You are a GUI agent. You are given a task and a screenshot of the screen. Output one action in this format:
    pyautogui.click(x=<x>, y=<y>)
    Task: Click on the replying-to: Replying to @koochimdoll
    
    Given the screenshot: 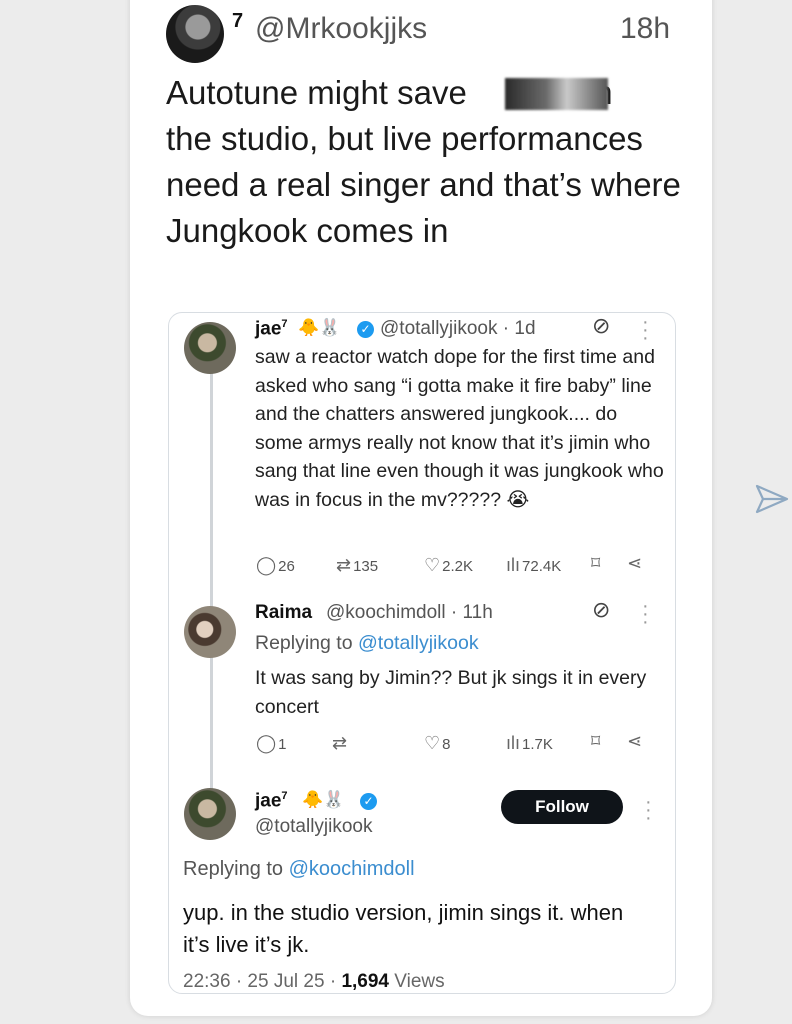 What is the action you would take?
    pyautogui.click(x=299, y=869)
    